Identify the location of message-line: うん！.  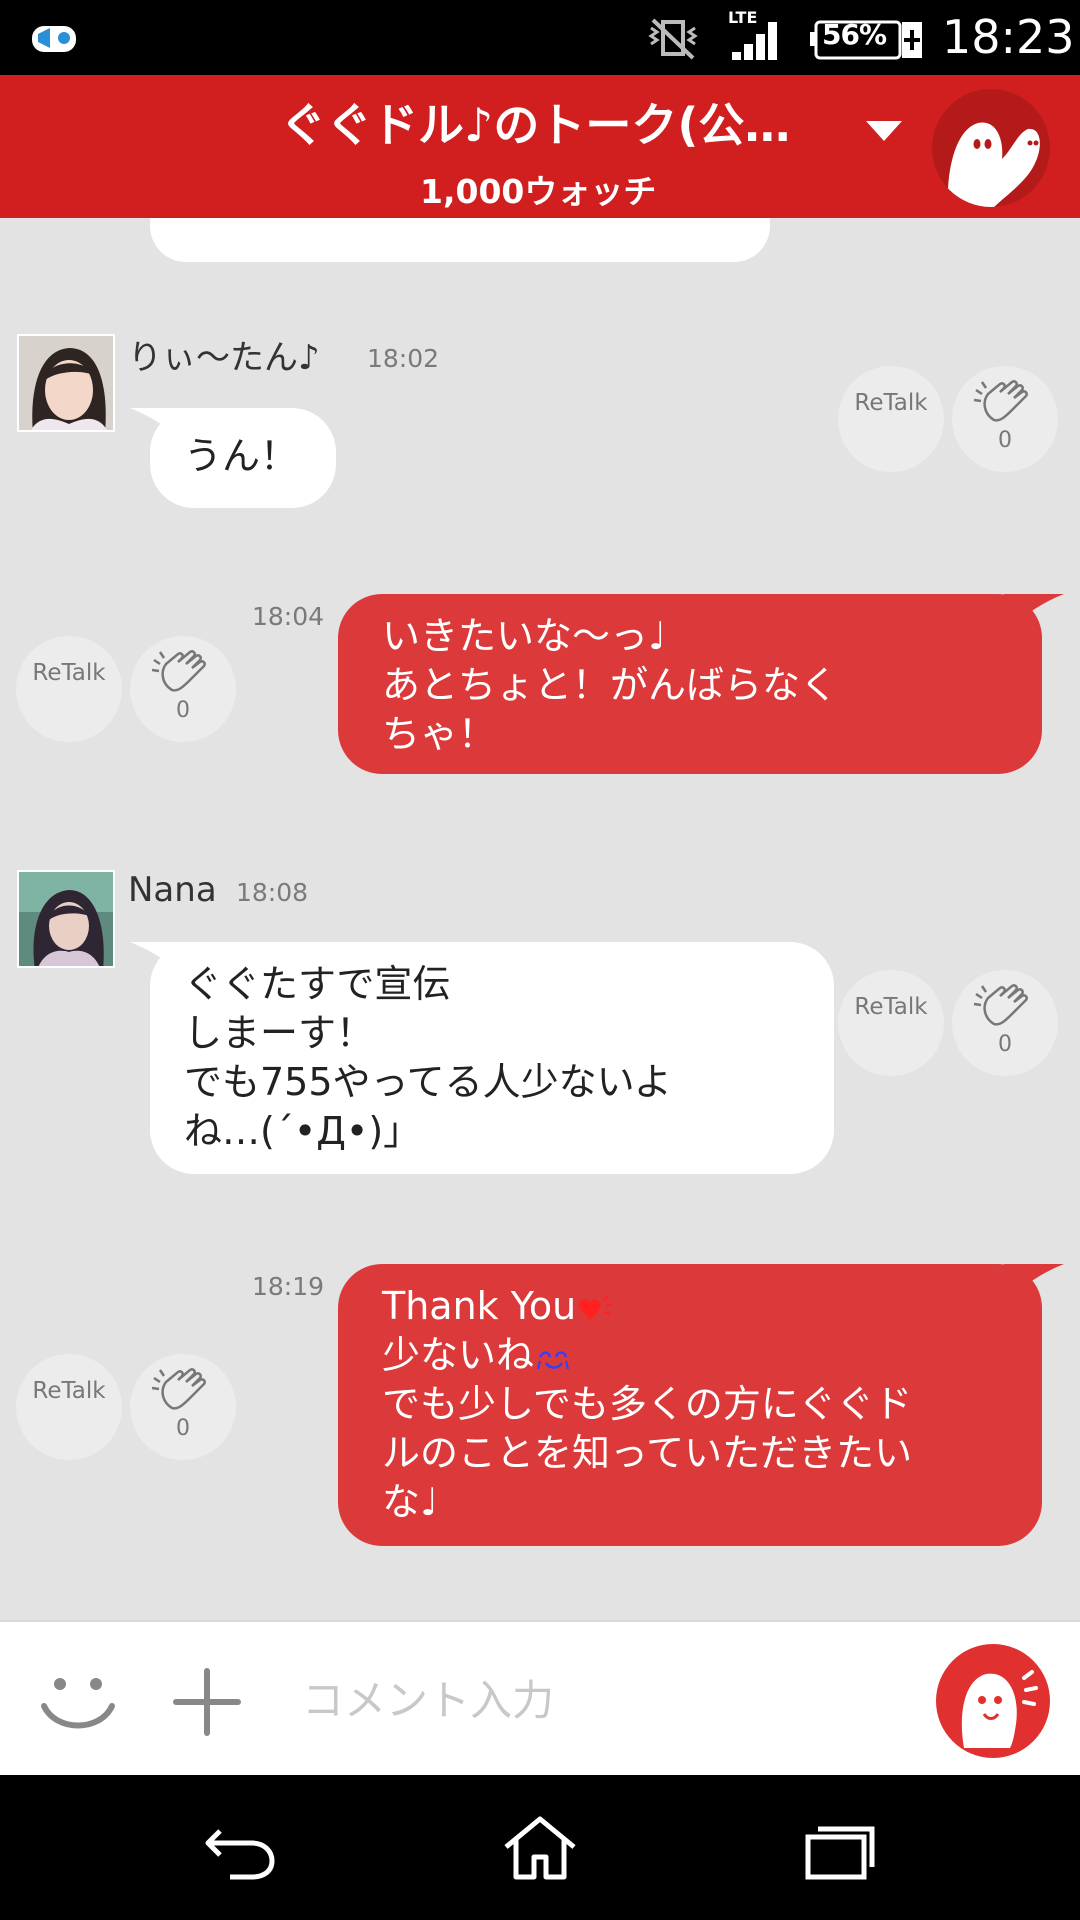
(241, 456).